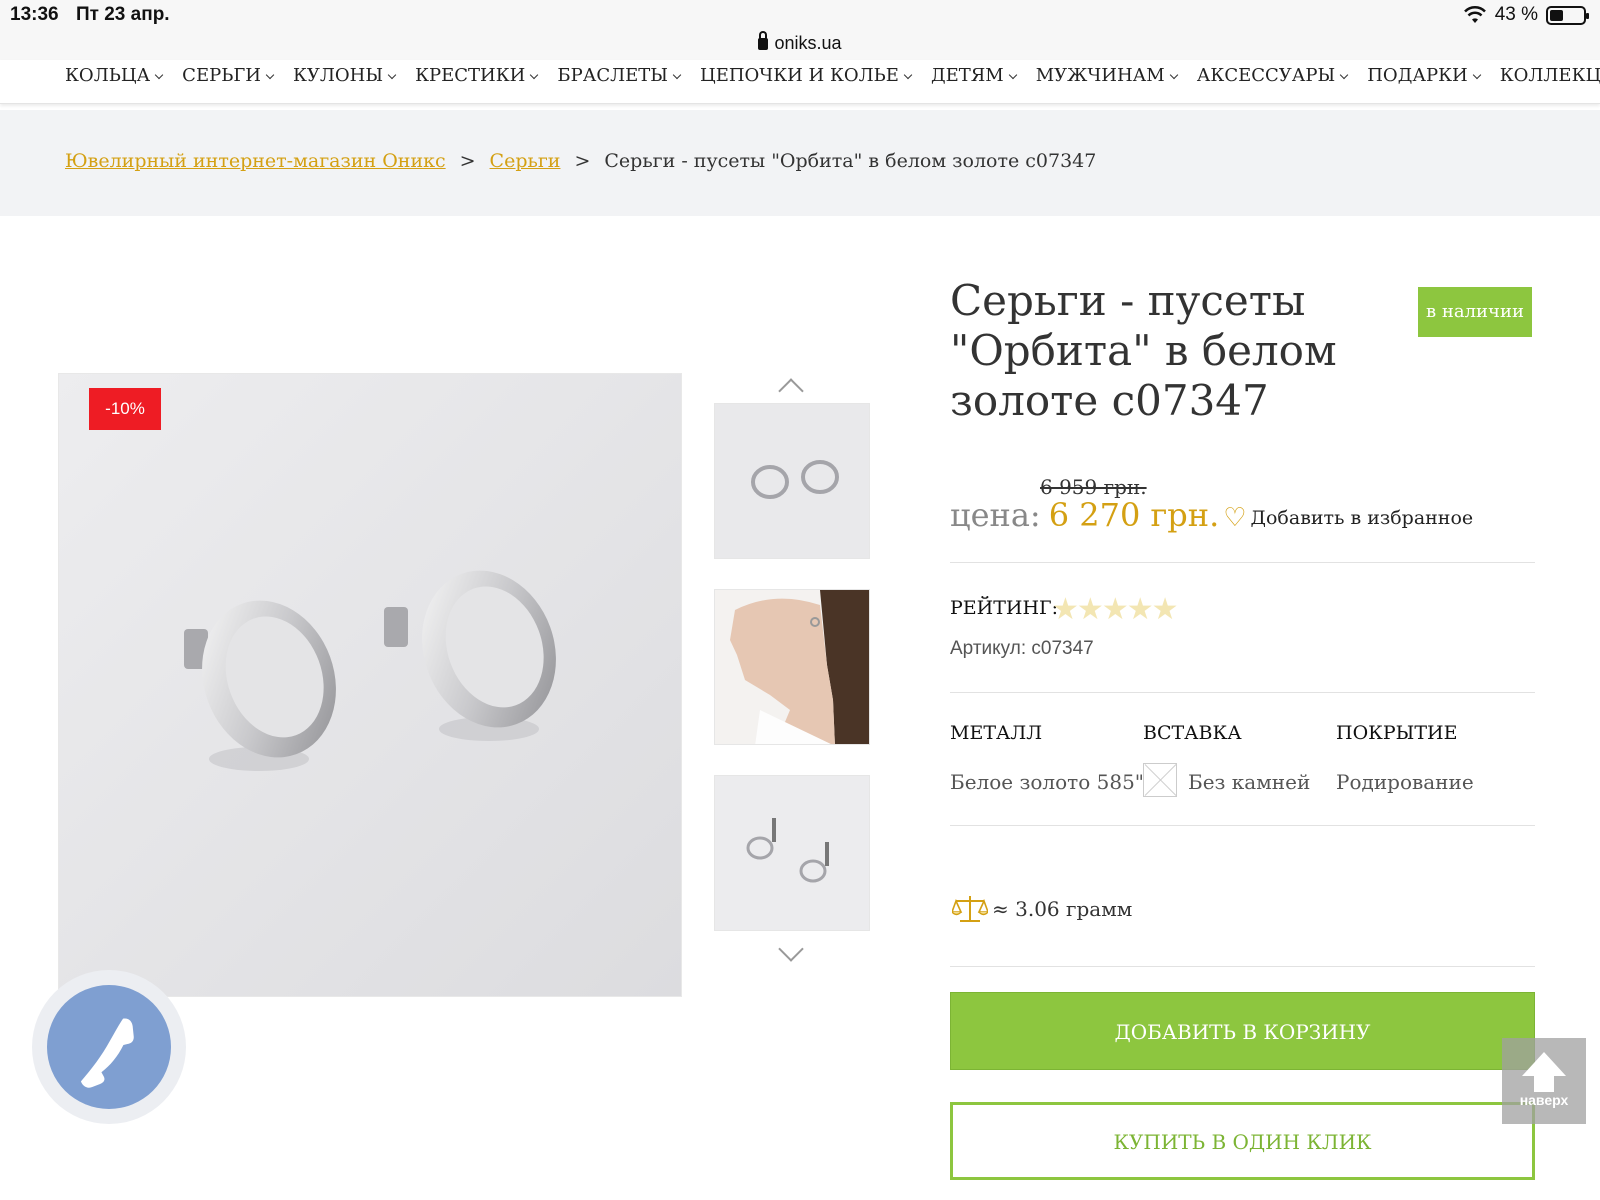 The width and height of the screenshot is (1600, 1200). What do you see at coordinates (791, 949) in the screenshot?
I see `thumbs-down-arrow` at bounding box center [791, 949].